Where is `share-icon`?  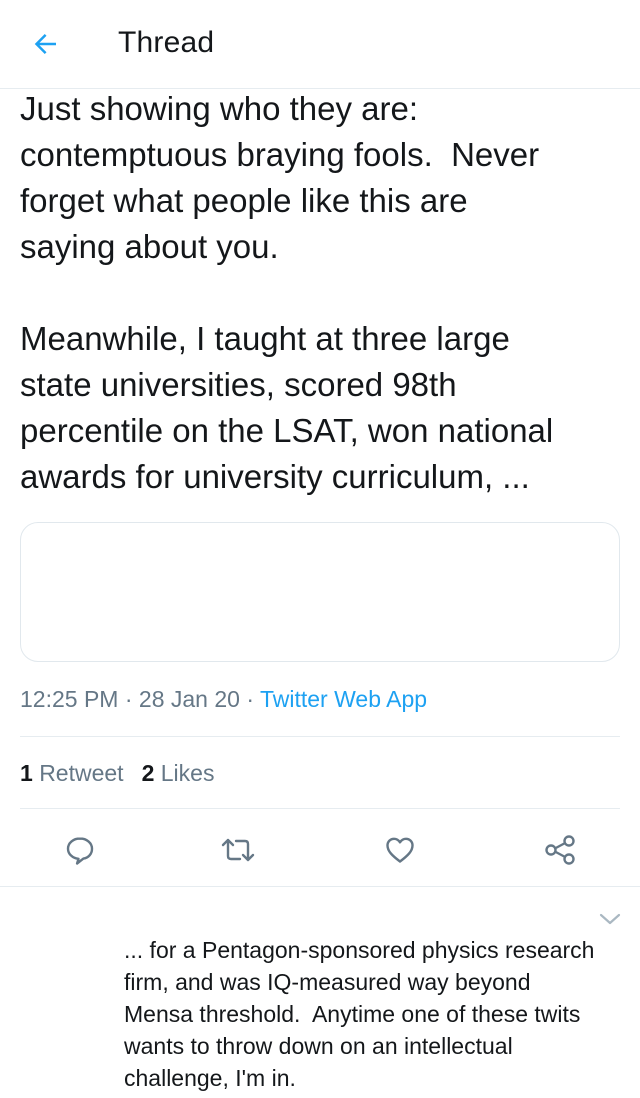
share-icon is located at coordinates (560, 850).